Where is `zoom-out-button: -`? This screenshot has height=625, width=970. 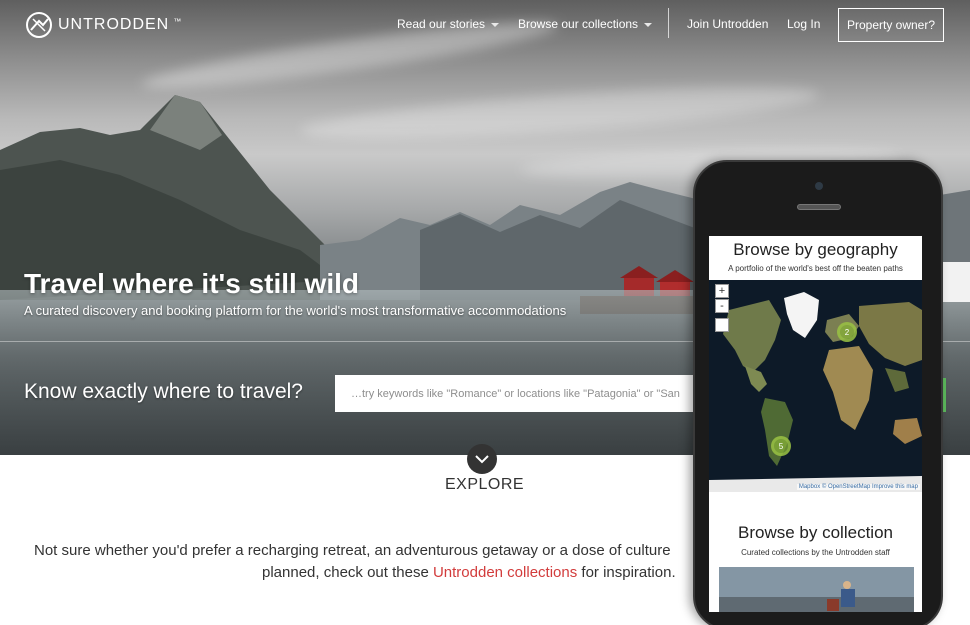
zoom-out-button: - is located at coordinates (722, 306).